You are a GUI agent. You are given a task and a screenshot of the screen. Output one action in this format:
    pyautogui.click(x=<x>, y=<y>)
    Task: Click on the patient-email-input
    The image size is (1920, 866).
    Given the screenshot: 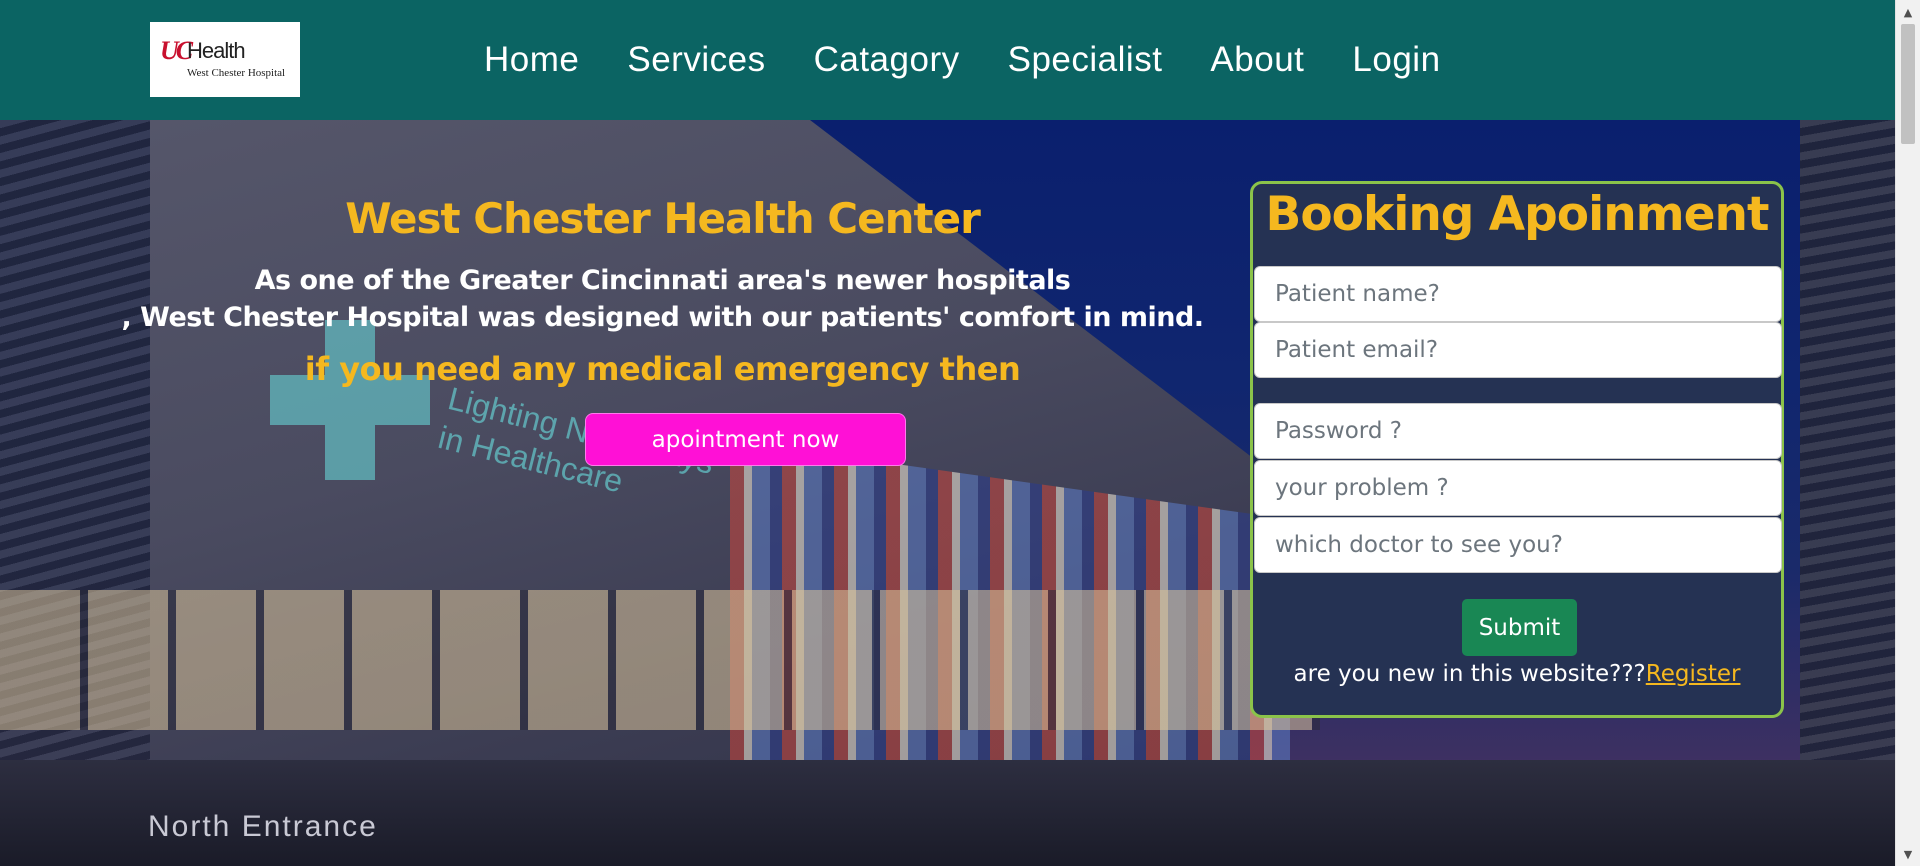 What is the action you would take?
    pyautogui.click(x=1518, y=350)
    